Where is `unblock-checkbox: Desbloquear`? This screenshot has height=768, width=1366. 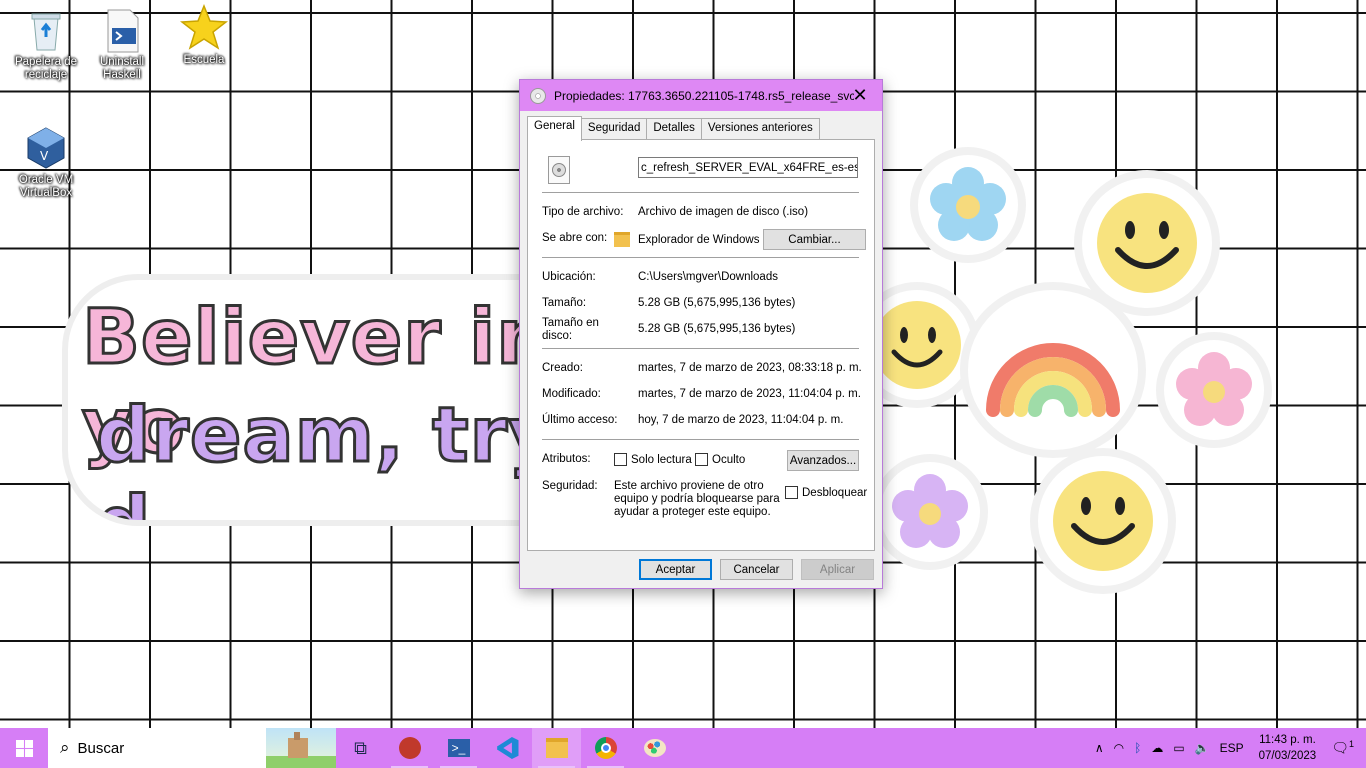 unblock-checkbox: Desbloquear is located at coordinates (826, 492).